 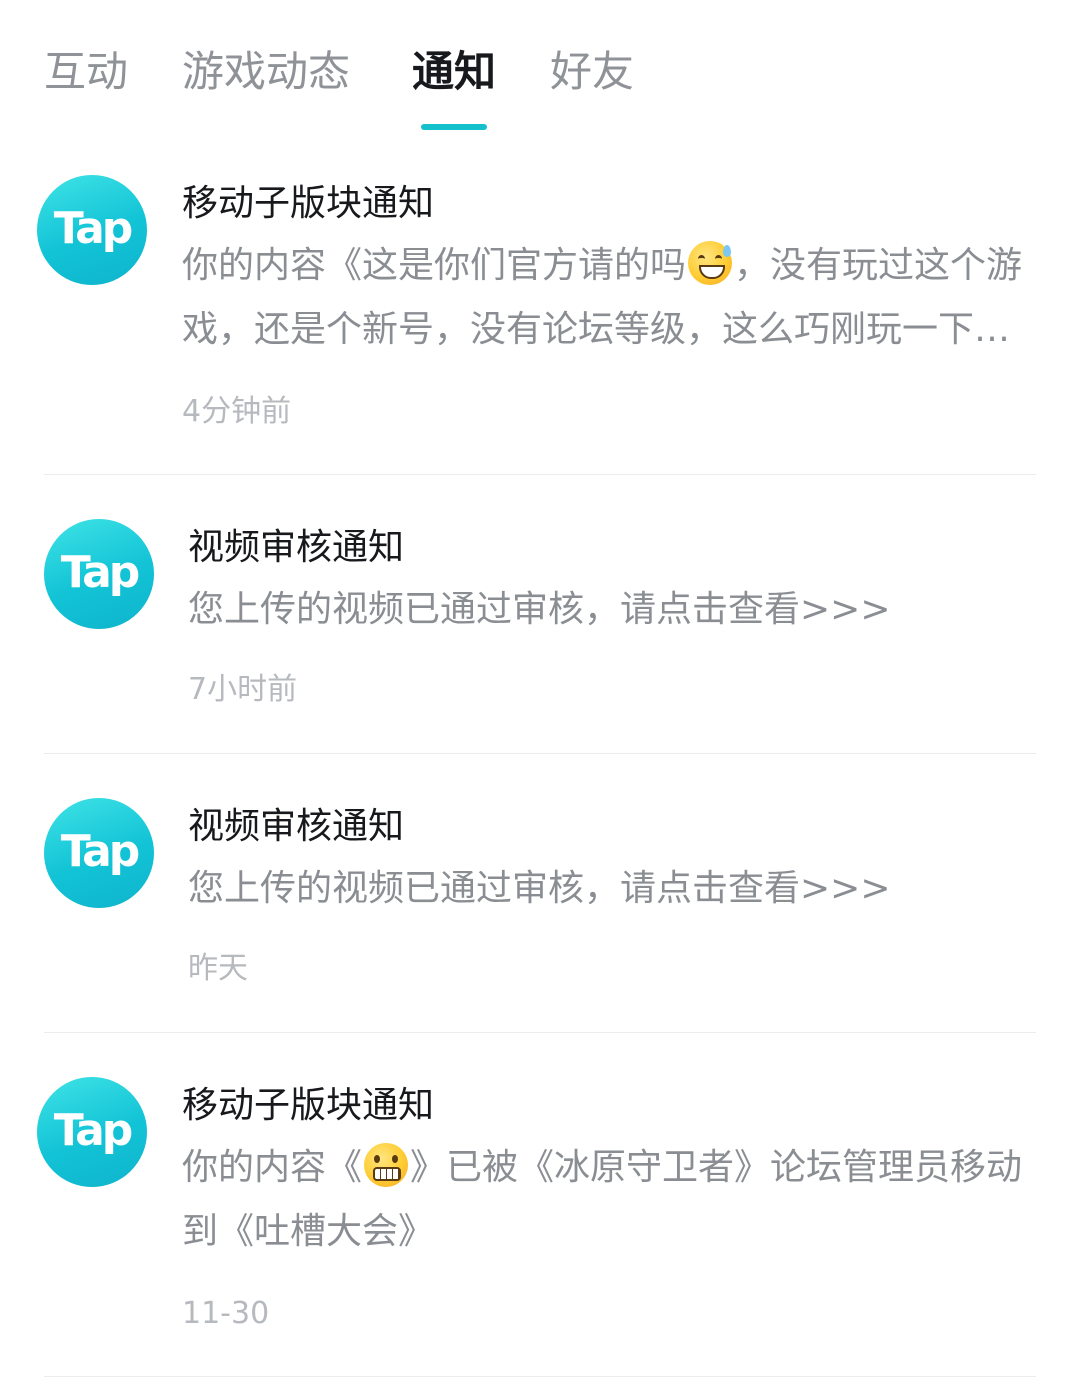 I want to click on tab-friends: 好友, so click(x=592, y=72).